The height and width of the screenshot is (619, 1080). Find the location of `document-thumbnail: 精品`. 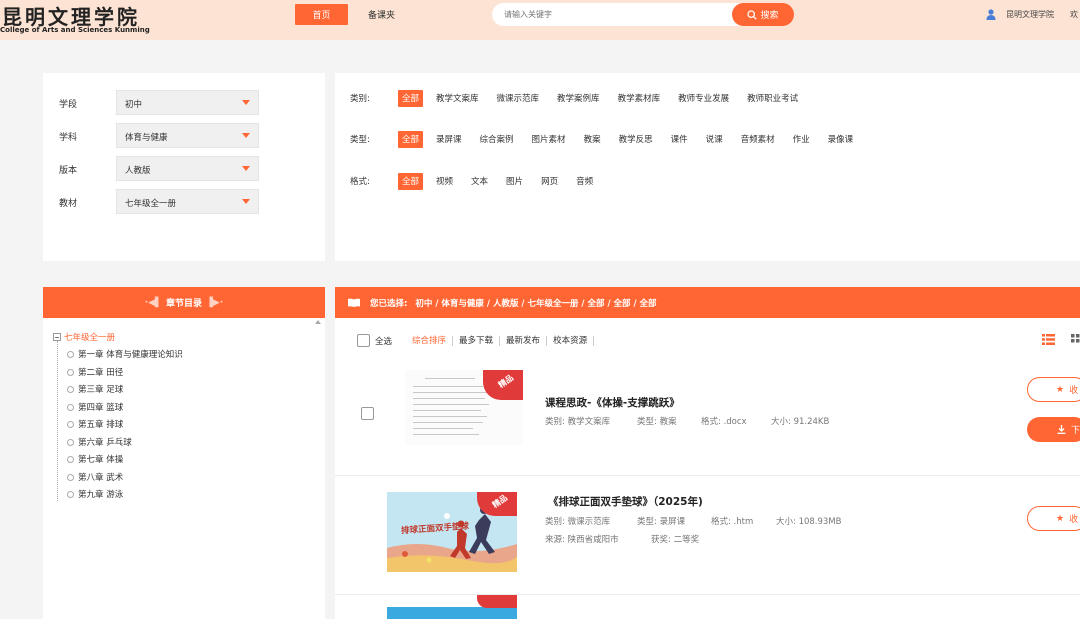

document-thumbnail: 精品 is located at coordinates (464, 407).